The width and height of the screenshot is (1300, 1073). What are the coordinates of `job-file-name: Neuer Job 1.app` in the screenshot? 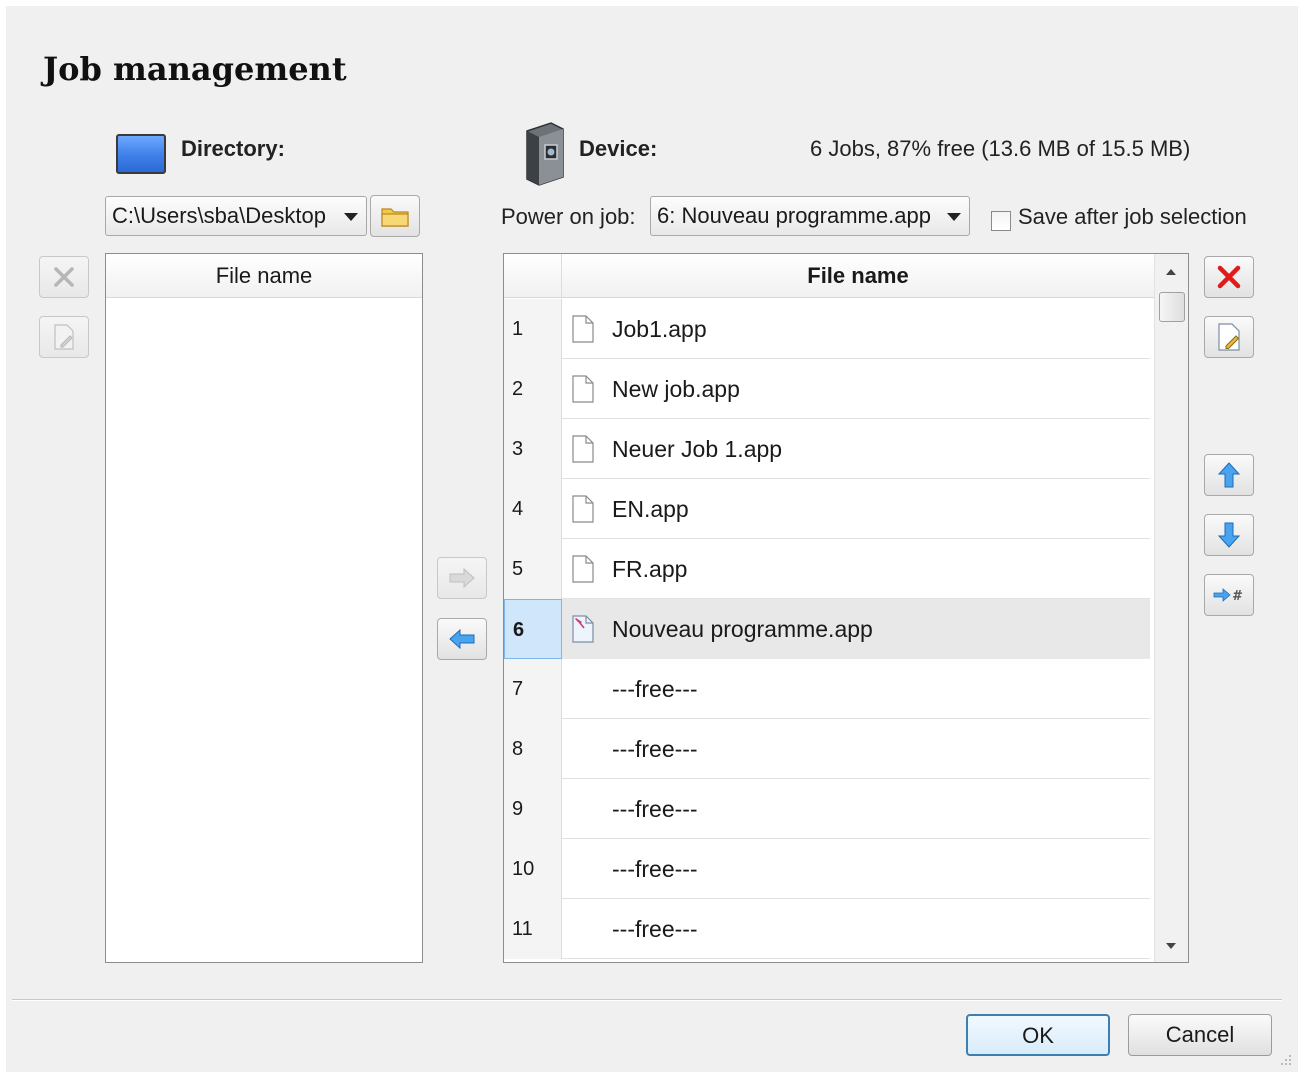 It's located at (697, 449).